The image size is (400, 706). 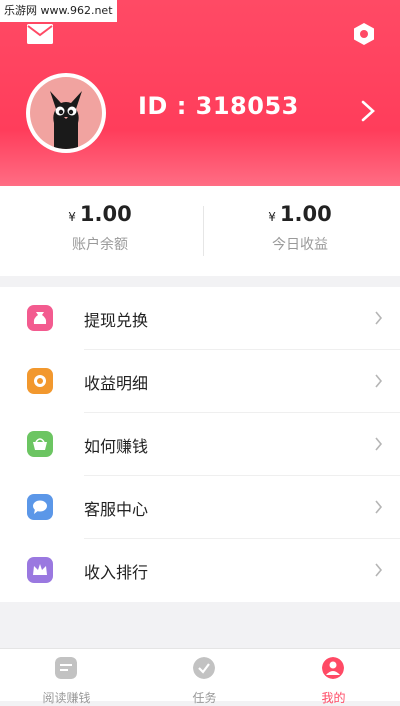 What do you see at coordinates (40, 570) in the screenshot?
I see `crown-icon` at bounding box center [40, 570].